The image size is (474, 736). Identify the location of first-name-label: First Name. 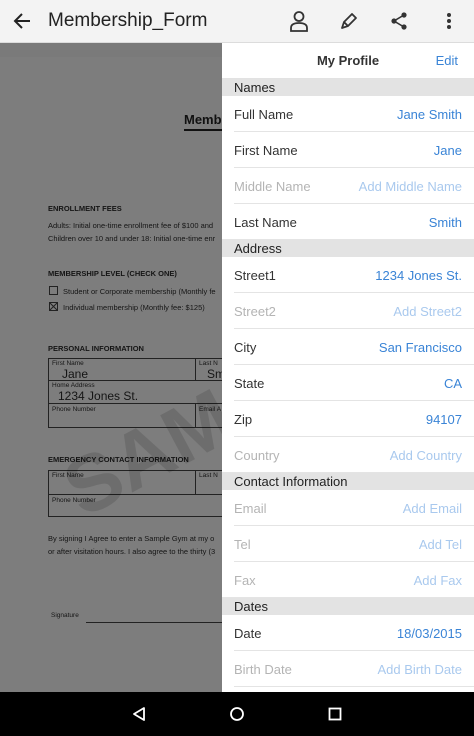
(68, 363).